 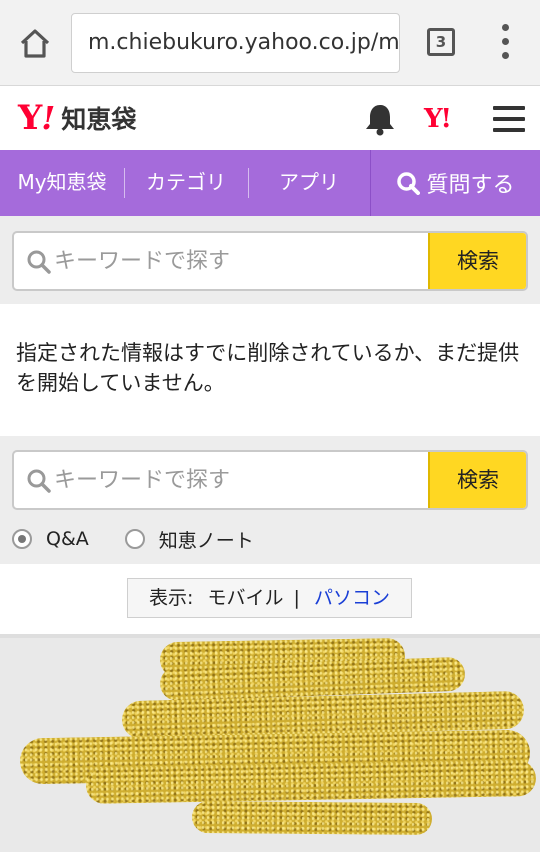 I want to click on nav-category: カテゴリ, so click(x=186, y=183).